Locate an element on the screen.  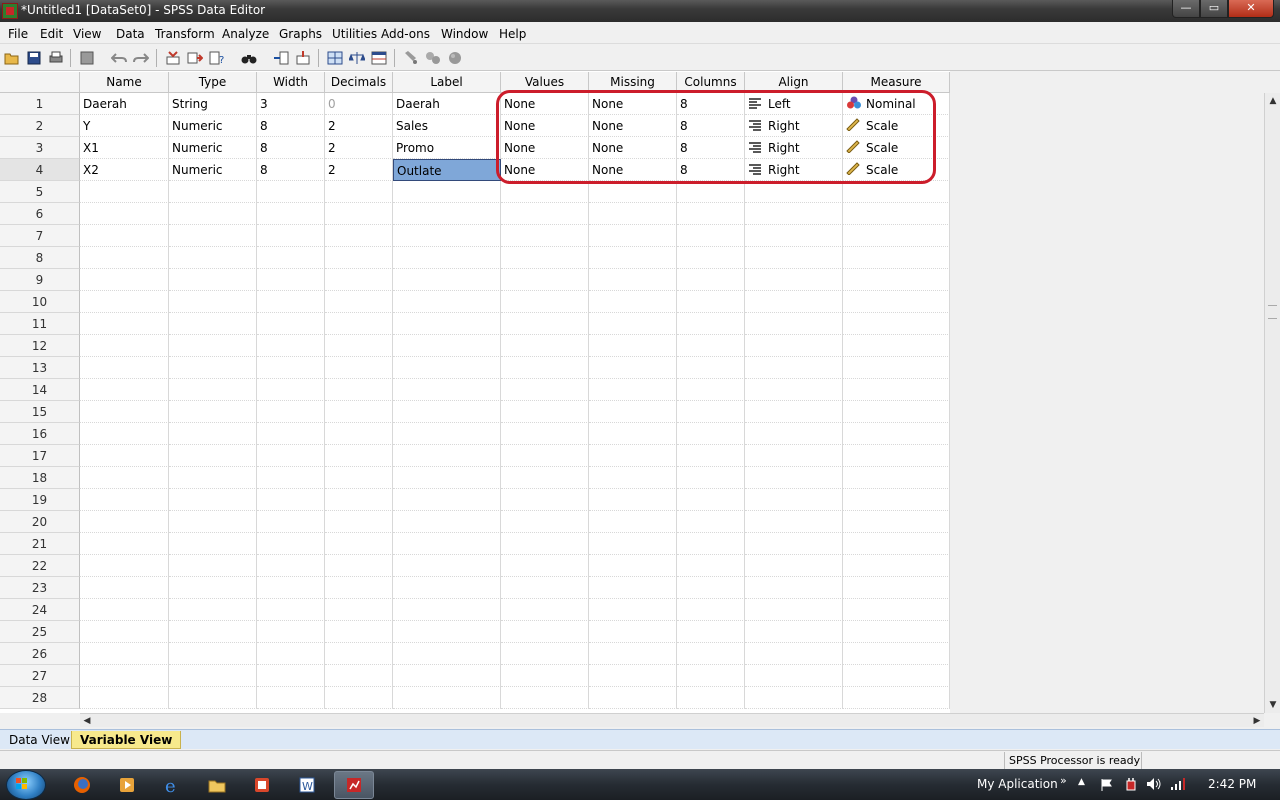
cell-decimals: 0 is located at coordinates (359, 104).